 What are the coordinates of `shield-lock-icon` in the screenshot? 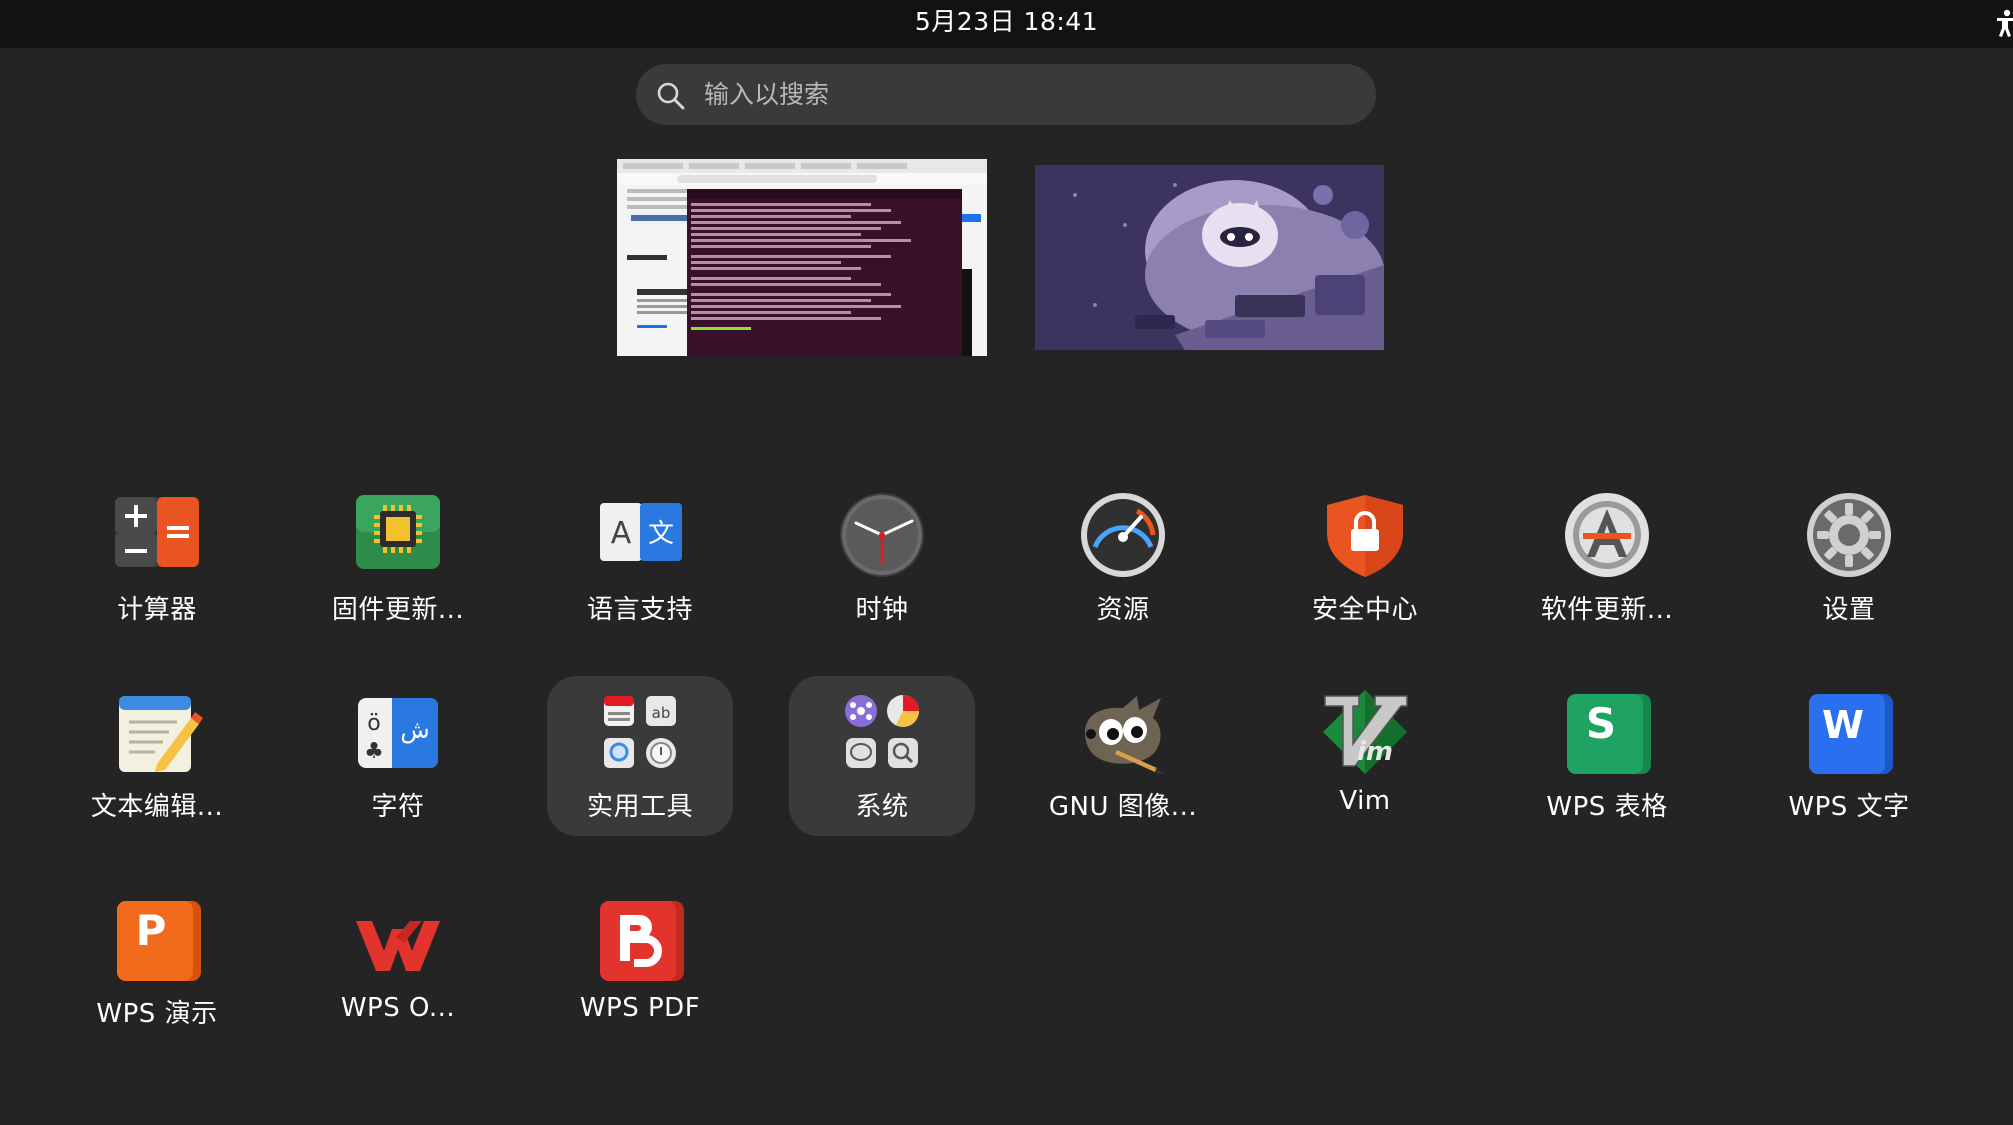 It's located at (1365, 537).